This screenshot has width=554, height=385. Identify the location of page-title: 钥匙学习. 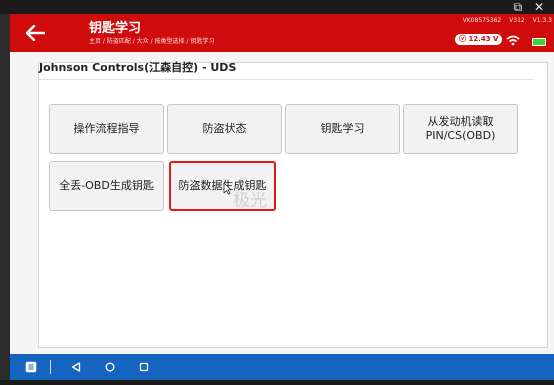
(115, 28).